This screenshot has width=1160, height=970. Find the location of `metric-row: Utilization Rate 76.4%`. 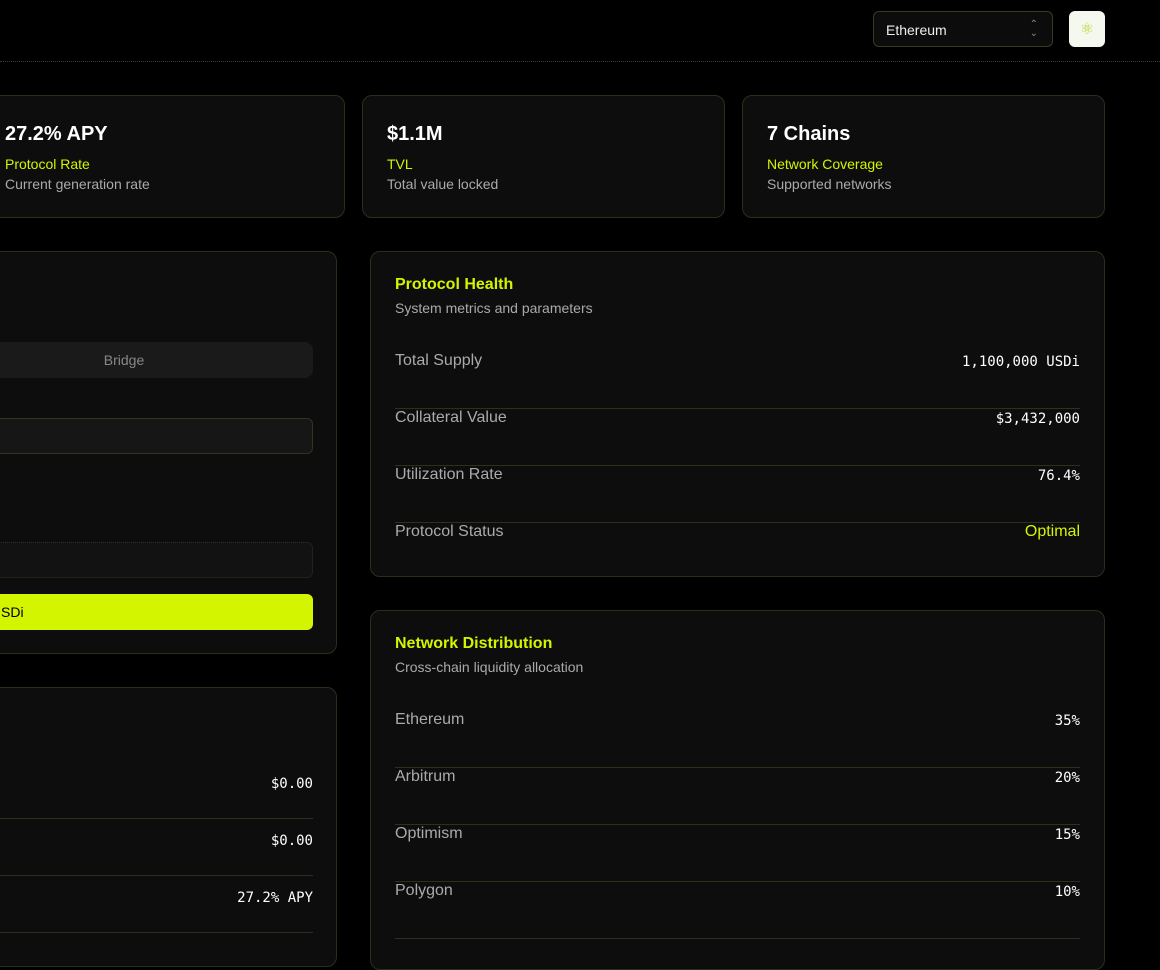

metric-row: Utilization Rate 76.4% is located at coordinates (737, 494).